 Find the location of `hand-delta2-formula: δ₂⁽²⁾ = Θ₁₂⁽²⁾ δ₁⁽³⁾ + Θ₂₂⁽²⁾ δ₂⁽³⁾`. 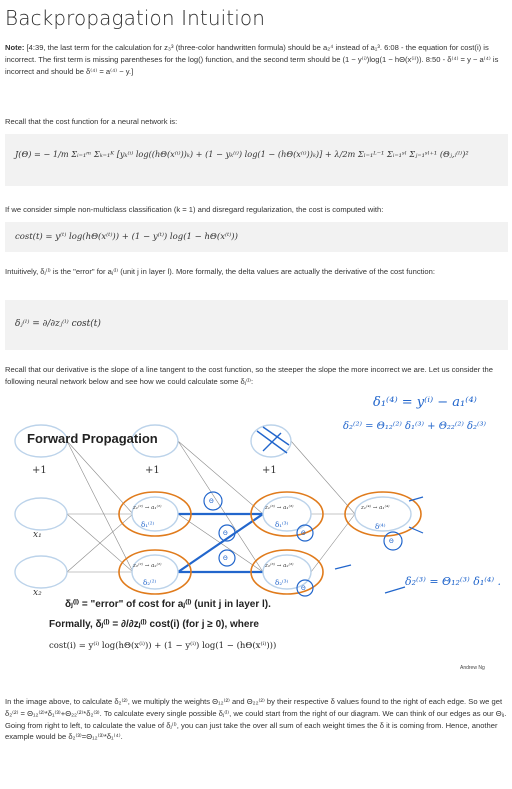

hand-delta2-formula: δ₂⁽²⁾ = Θ₁₂⁽²⁾ δ₁⁽³⁾ + Θ₂₂⁽²⁾ δ₂⁽³⁾ is located at coordinates (414, 426).